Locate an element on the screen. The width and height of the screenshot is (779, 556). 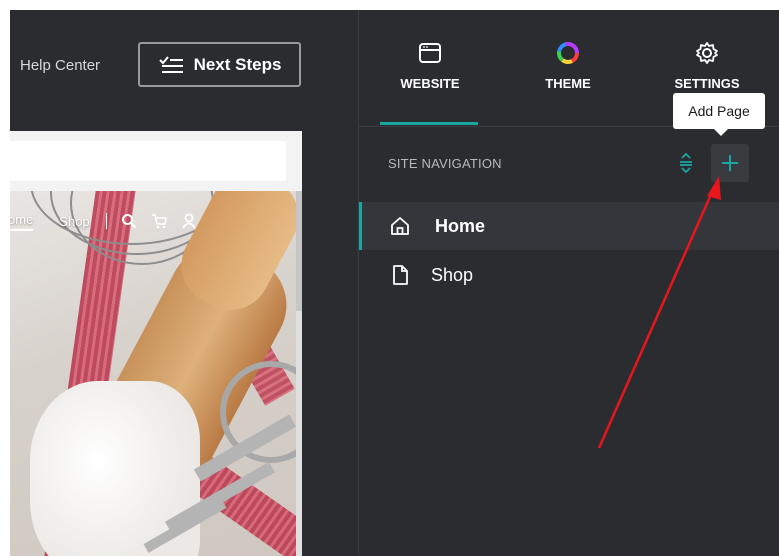
preview-site-nav: ome Shop is located at coordinates (153, 221).